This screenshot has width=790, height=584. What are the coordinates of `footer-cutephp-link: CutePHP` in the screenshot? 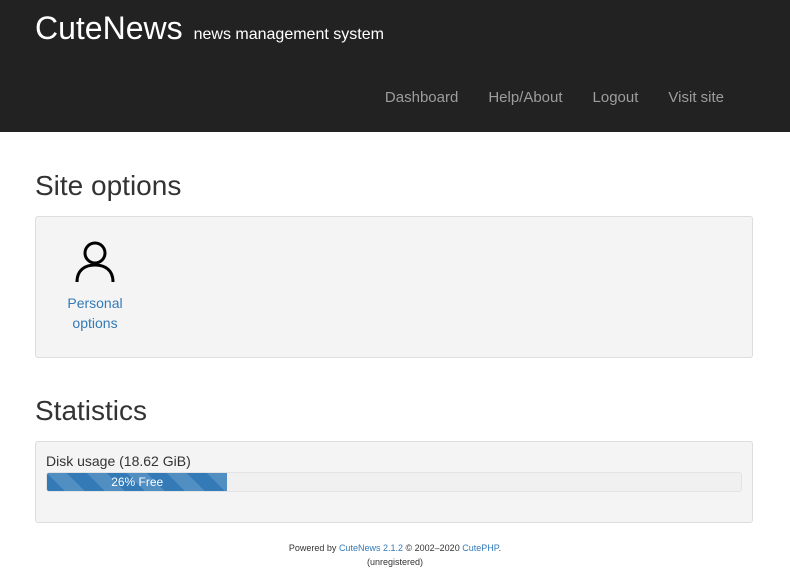 It's located at (480, 548).